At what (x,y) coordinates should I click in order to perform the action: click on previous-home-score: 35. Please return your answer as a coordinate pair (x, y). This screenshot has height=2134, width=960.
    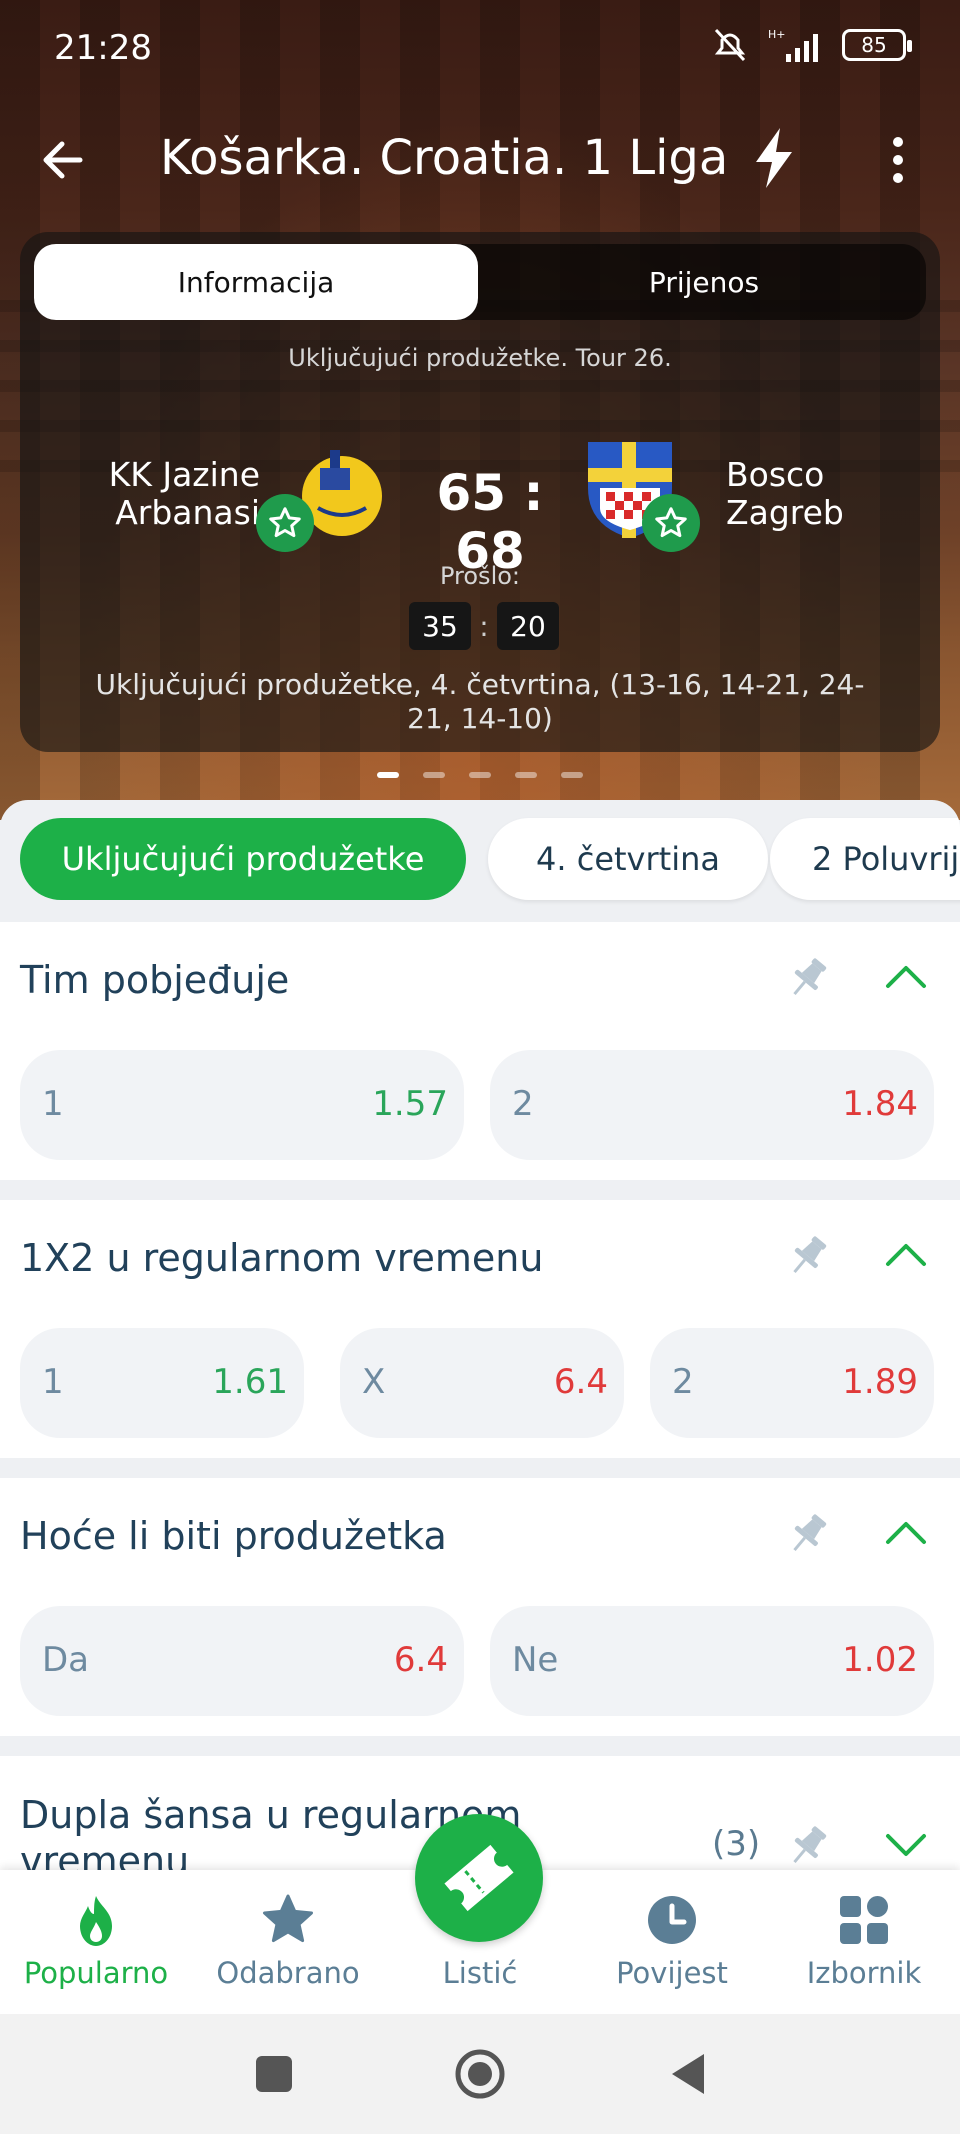
    Looking at the image, I should click on (440, 626).